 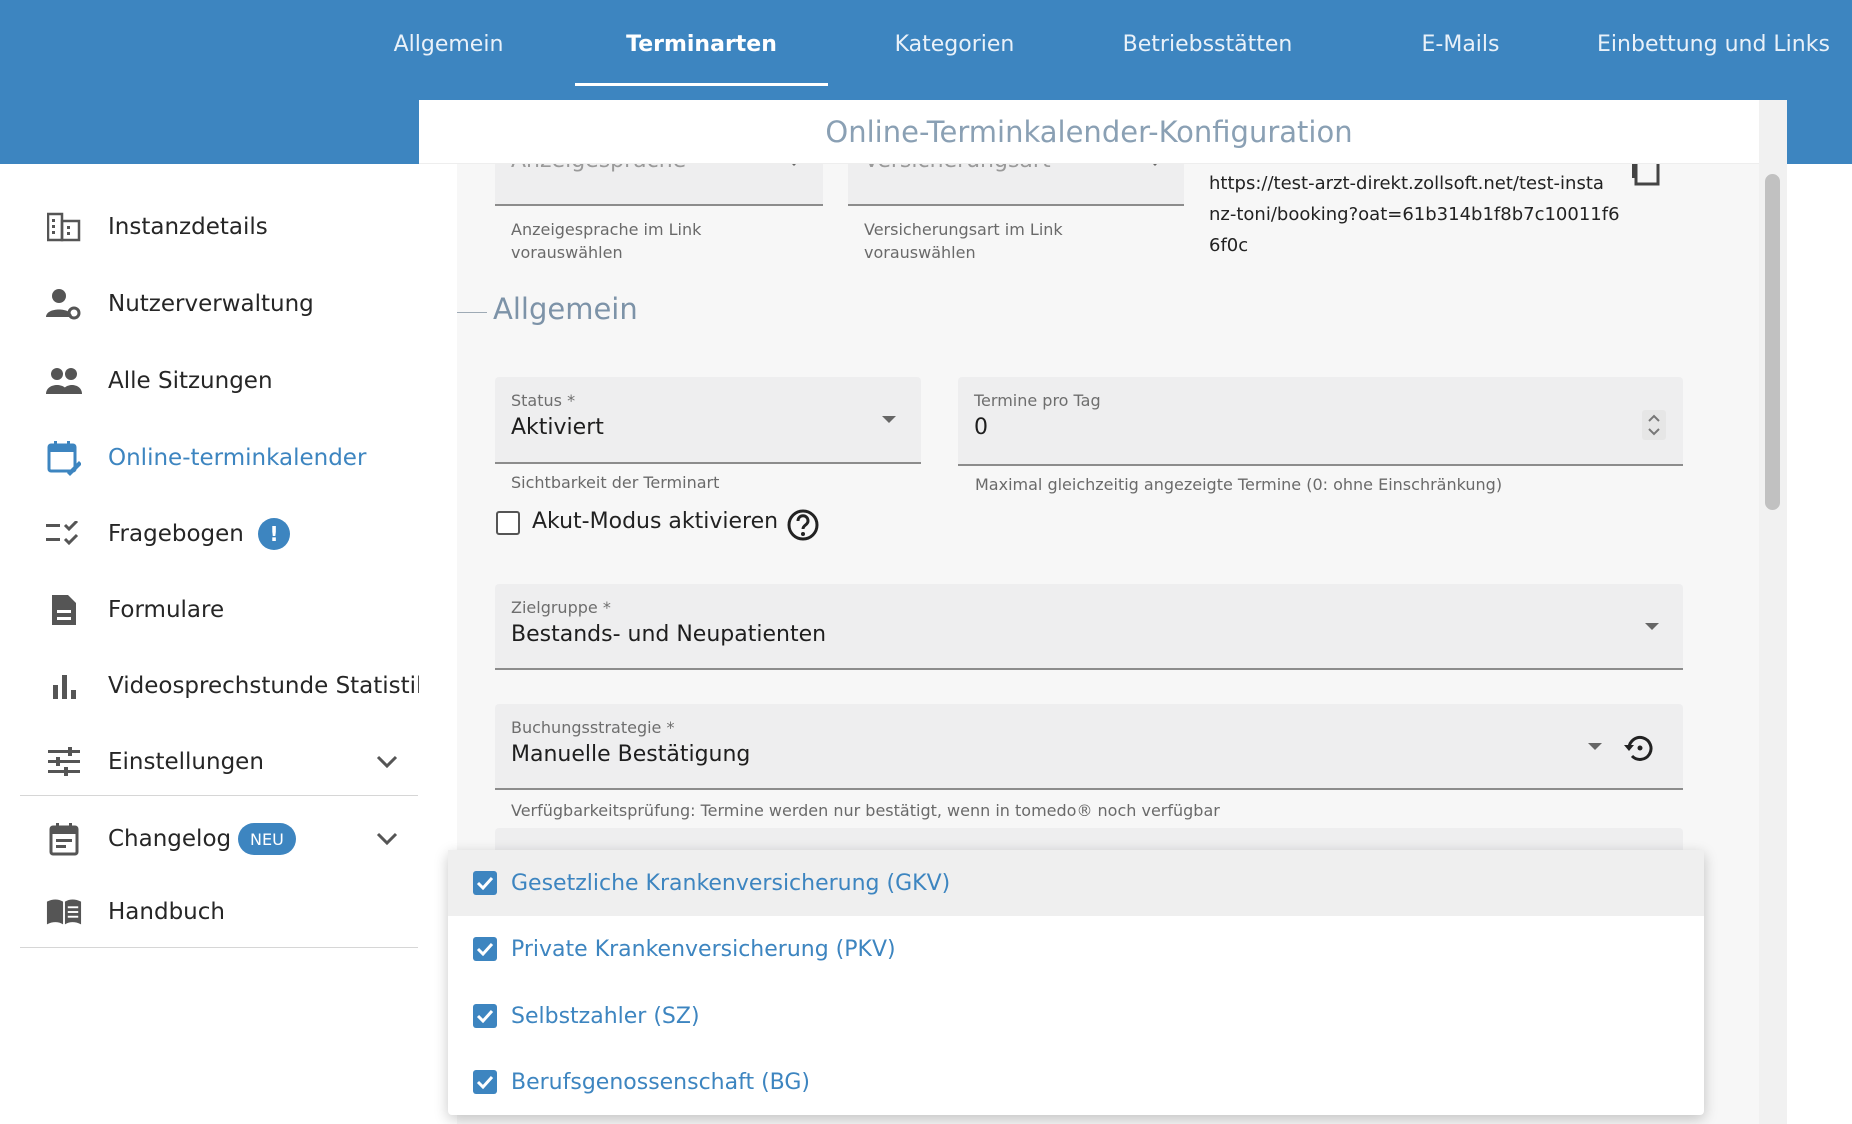 What do you see at coordinates (954, 44) in the screenshot?
I see `tab-kategorien: Kategorien` at bounding box center [954, 44].